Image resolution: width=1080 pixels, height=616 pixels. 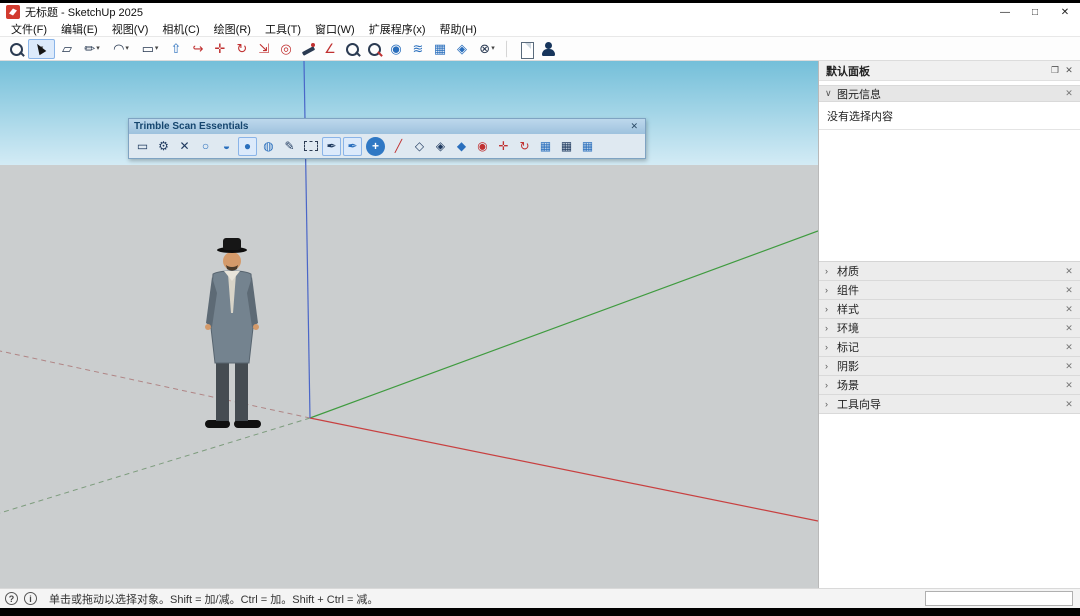 What do you see at coordinates (999, 598) in the screenshot?
I see `measurement-input` at bounding box center [999, 598].